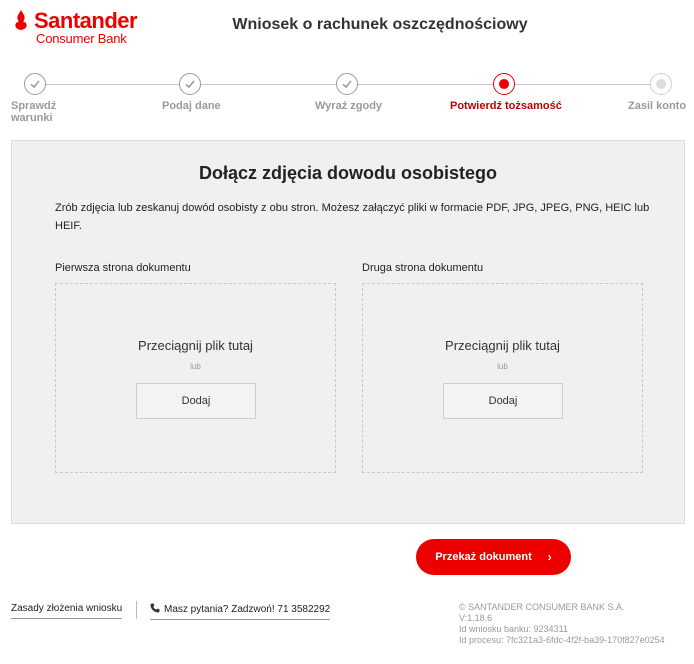 The image size is (694, 664). I want to click on step-label-sprawdz-warunki: Sprawdź warunki, so click(34, 112).